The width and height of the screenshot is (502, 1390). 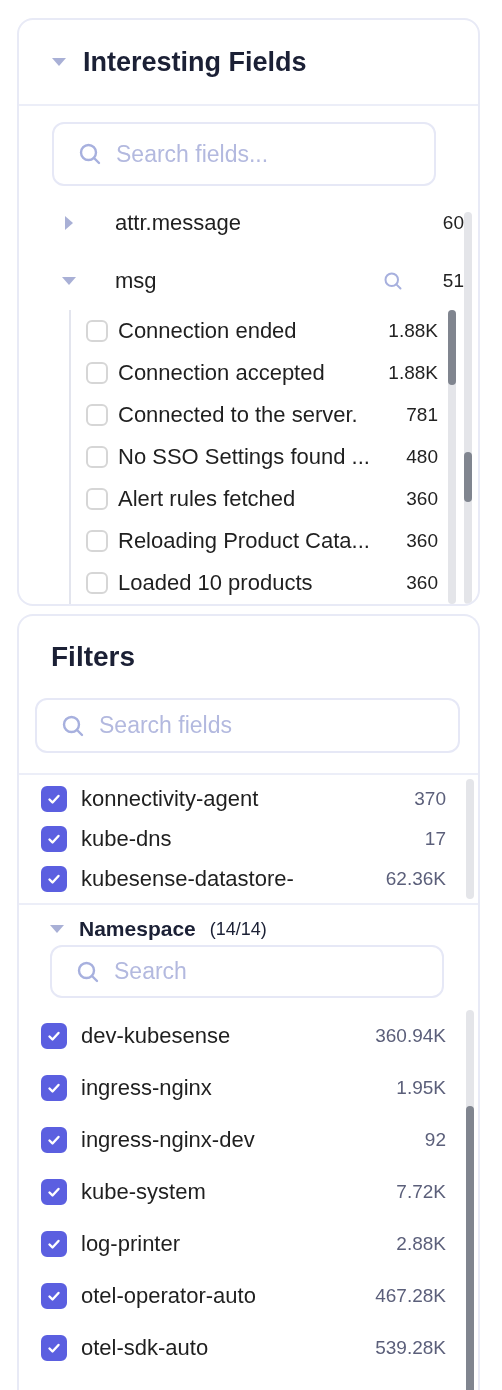 What do you see at coordinates (422, 415) in the screenshot?
I see `value-count: 781` at bounding box center [422, 415].